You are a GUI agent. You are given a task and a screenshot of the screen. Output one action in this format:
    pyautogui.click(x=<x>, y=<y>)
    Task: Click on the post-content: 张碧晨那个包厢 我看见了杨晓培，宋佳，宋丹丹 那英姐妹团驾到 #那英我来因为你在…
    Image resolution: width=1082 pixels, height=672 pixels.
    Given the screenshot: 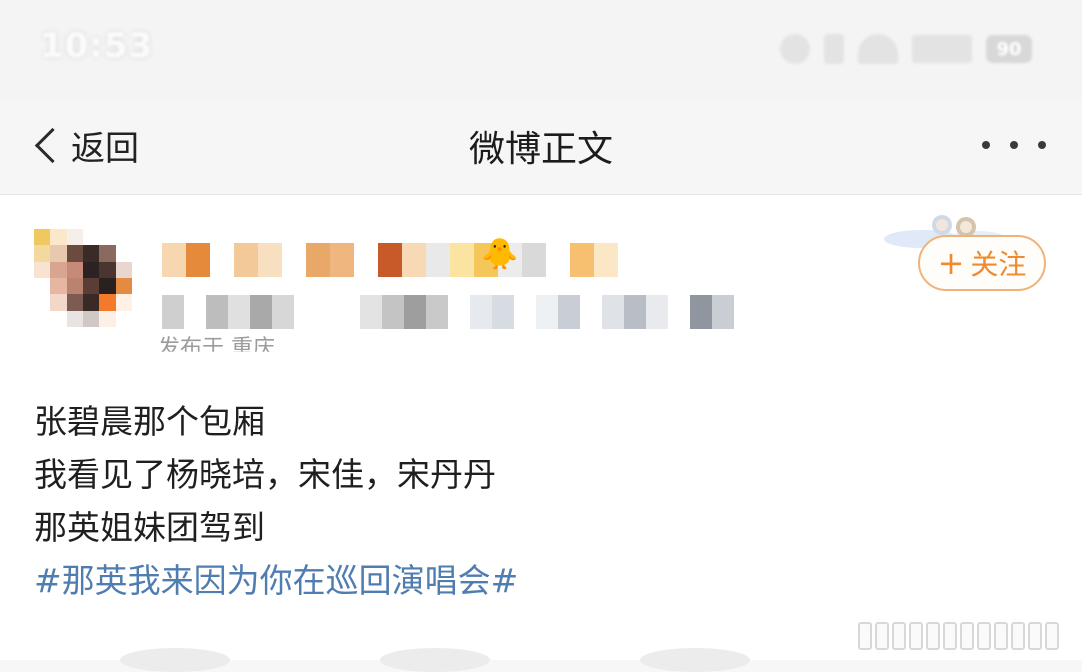 What is the action you would take?
    pyautogui.click(x=276, y=501)
    